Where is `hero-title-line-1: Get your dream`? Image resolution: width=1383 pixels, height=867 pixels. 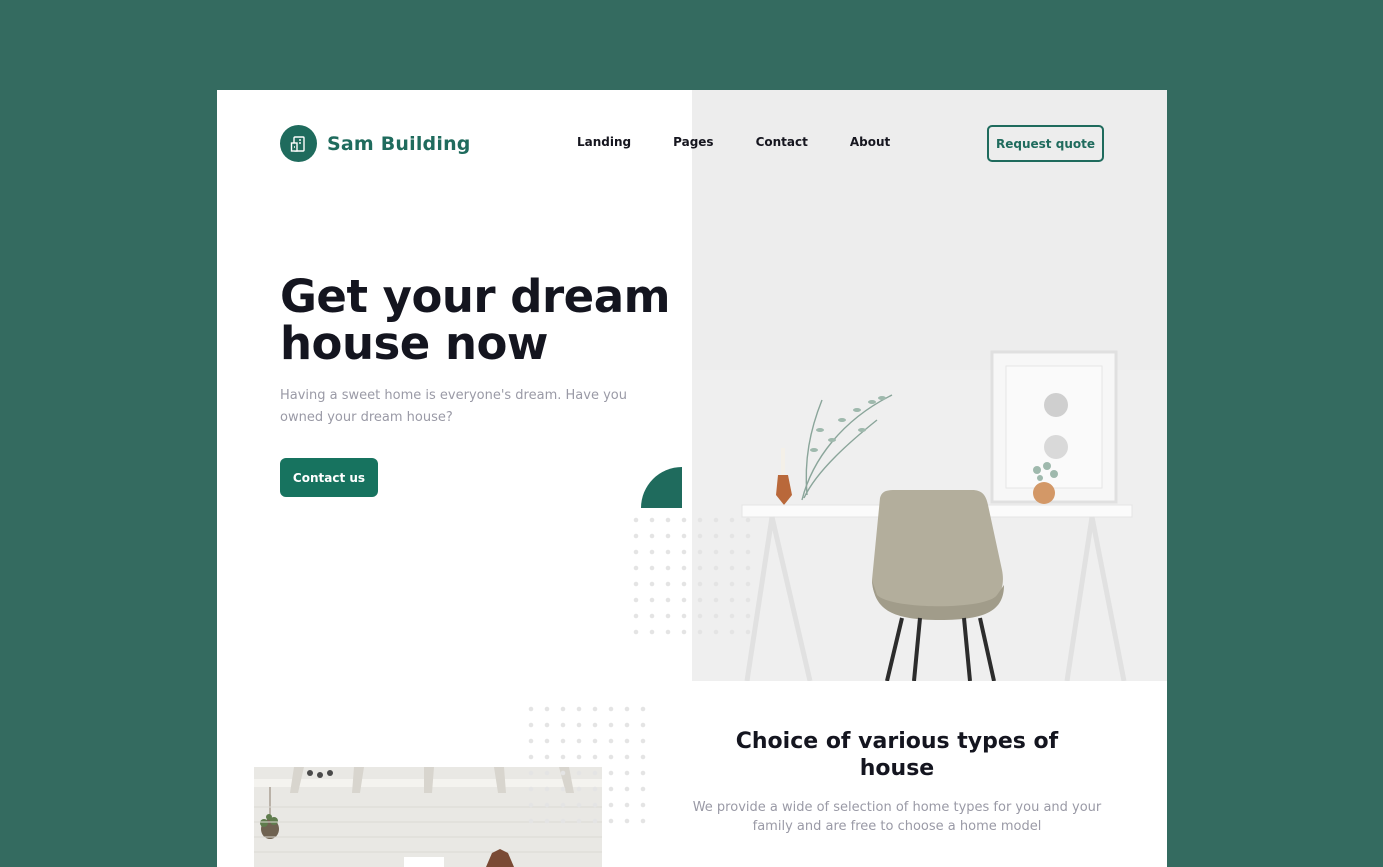 hero-title-line-1: Get your dream is located at coordinates (475, 296).